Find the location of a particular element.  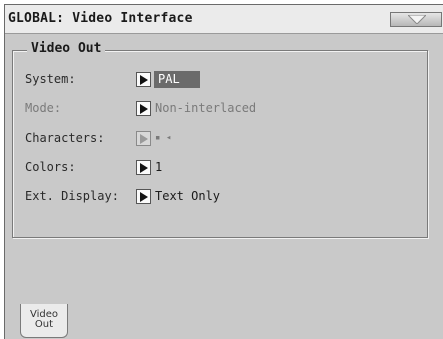

title-bar: GLOBAL: Video Interface is located at coordinates (224, 19).